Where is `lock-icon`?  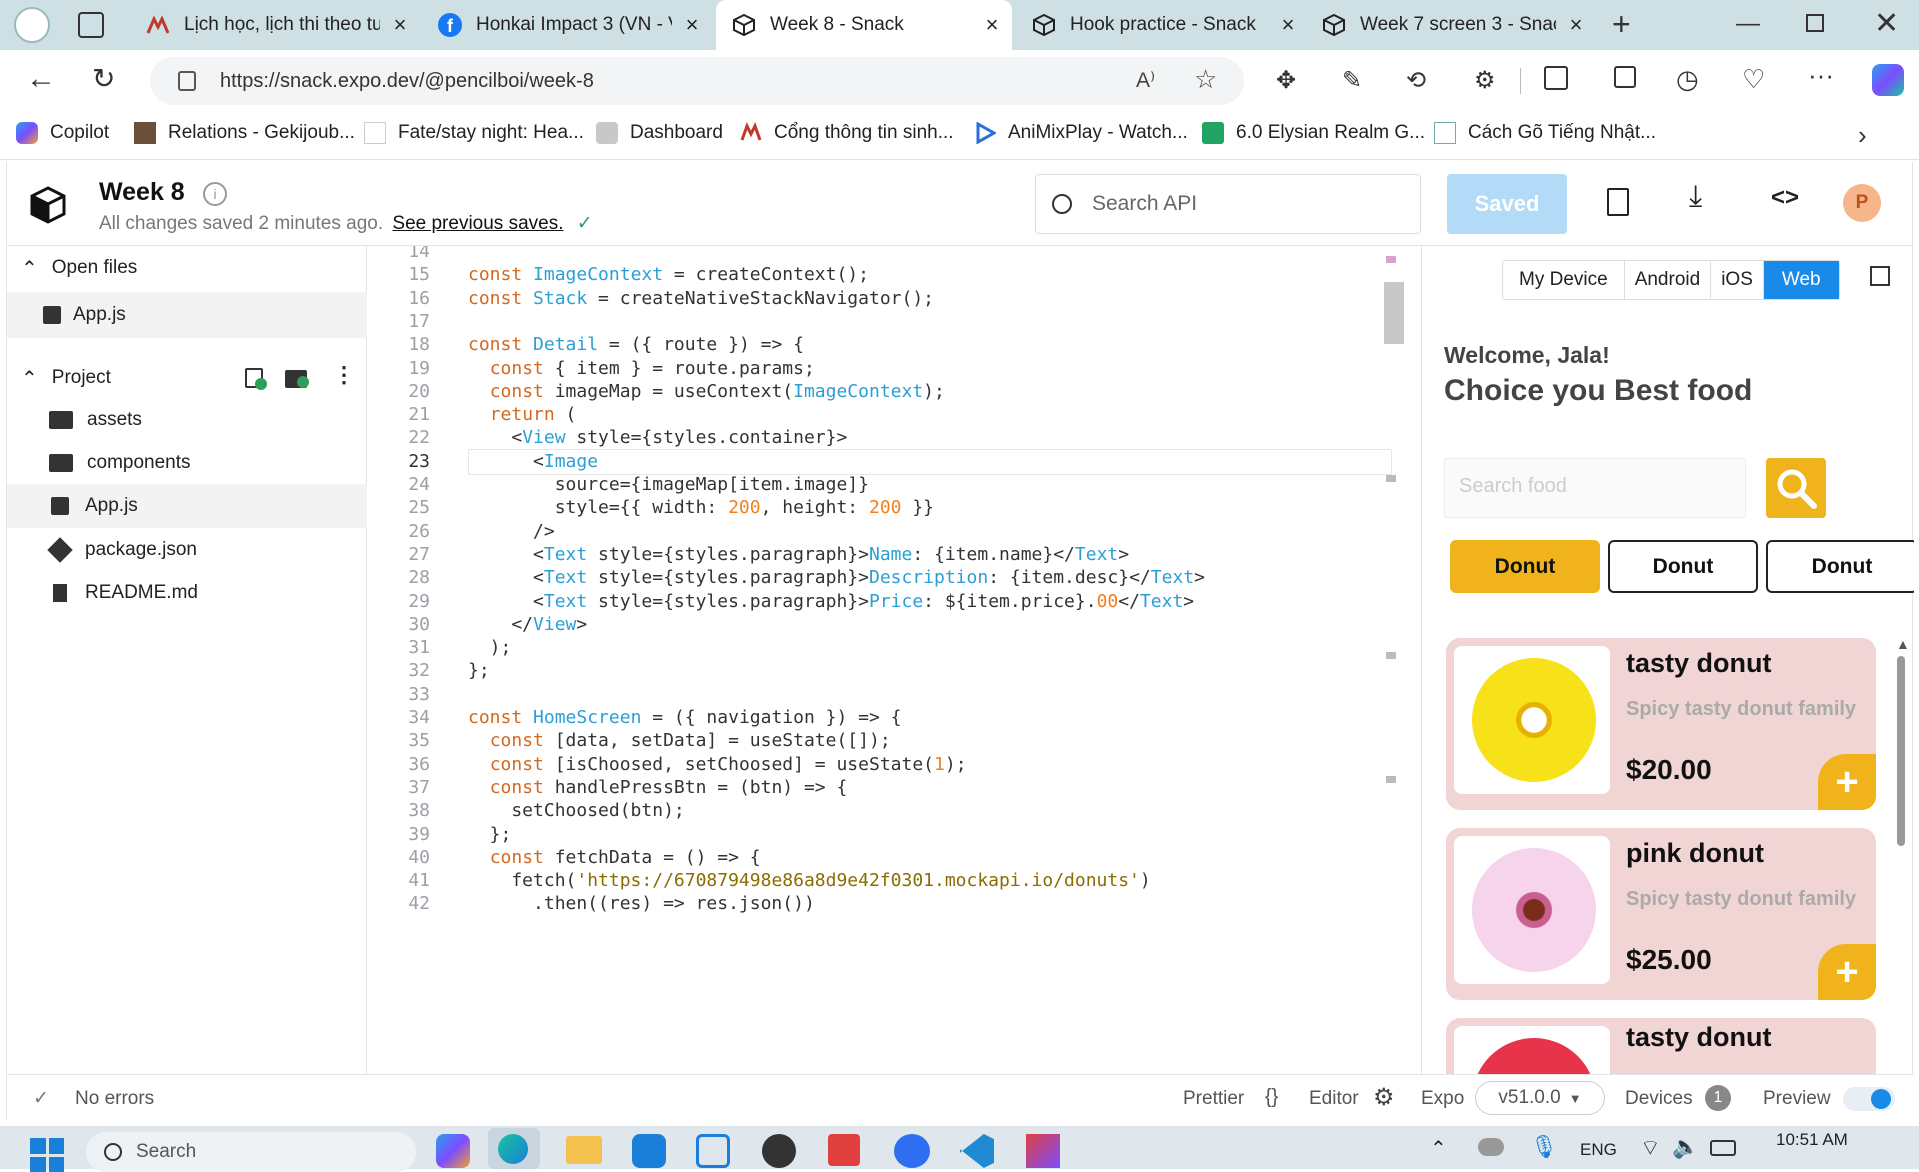
lock-icon is located at coordinates (187, 81).